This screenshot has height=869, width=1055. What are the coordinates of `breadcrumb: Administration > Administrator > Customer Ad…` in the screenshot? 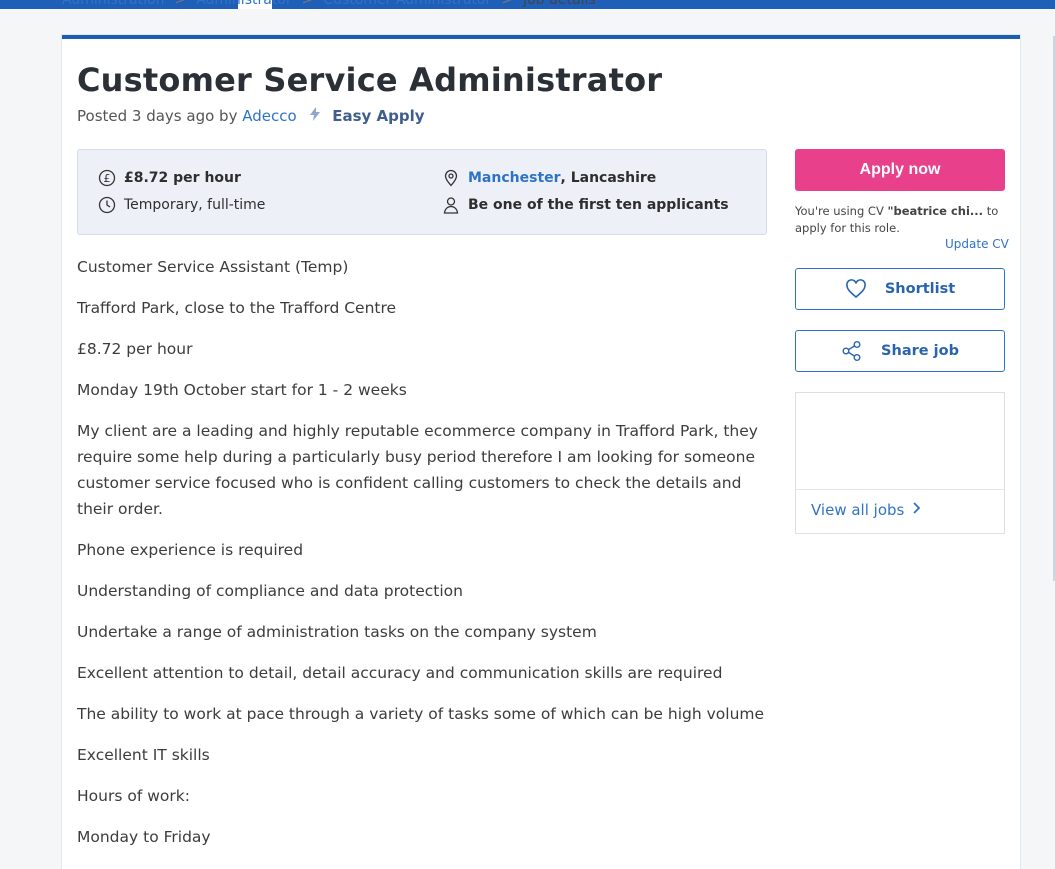 It's located at (329, 10).